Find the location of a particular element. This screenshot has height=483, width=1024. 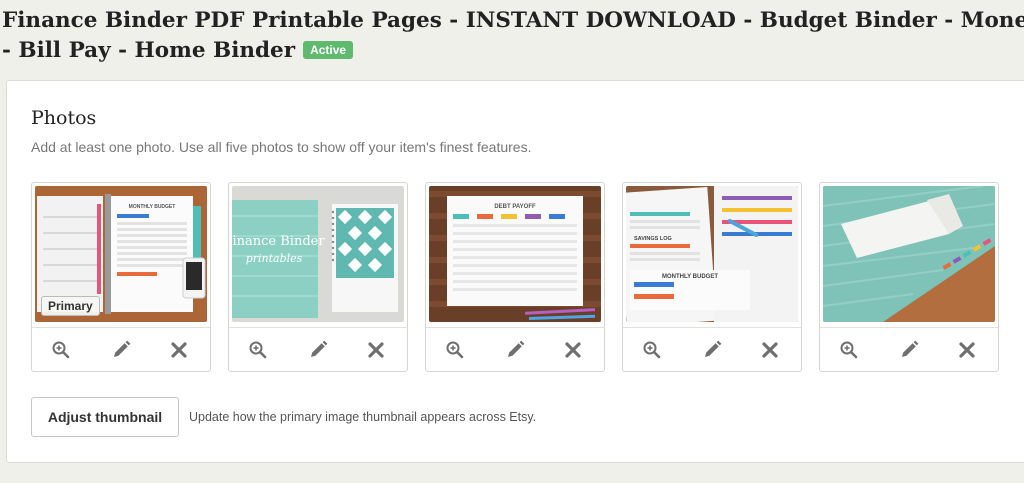

photo-2-image: Finance Binder printables is located at coordinates (318, 254).